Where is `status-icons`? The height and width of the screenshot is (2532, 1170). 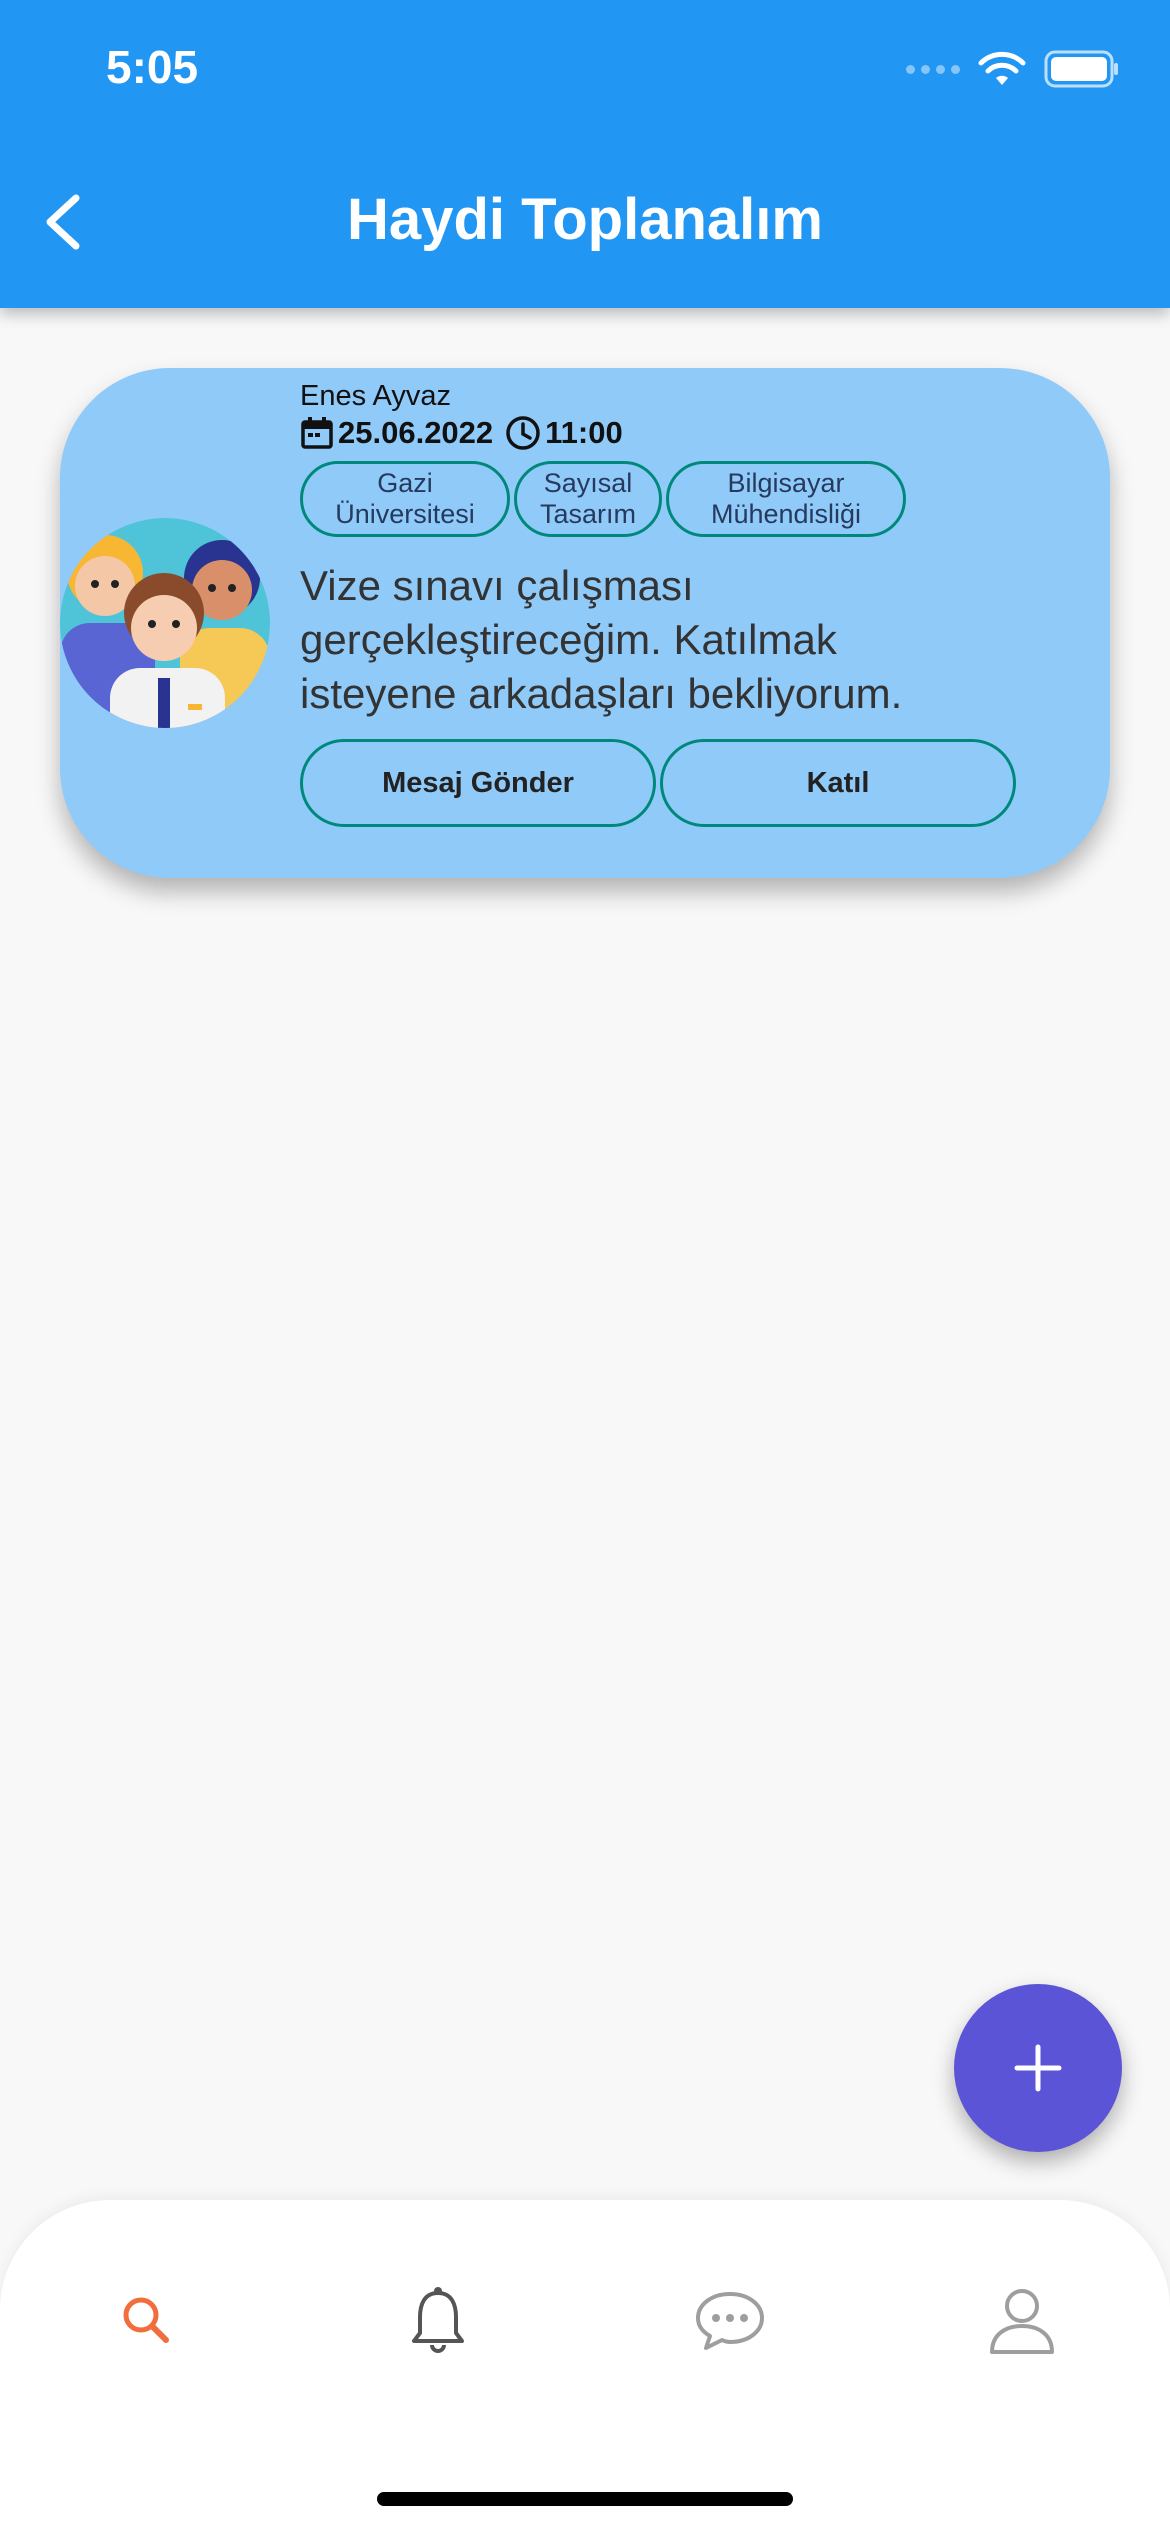 status-icons is located at coordinates (1013, 69).